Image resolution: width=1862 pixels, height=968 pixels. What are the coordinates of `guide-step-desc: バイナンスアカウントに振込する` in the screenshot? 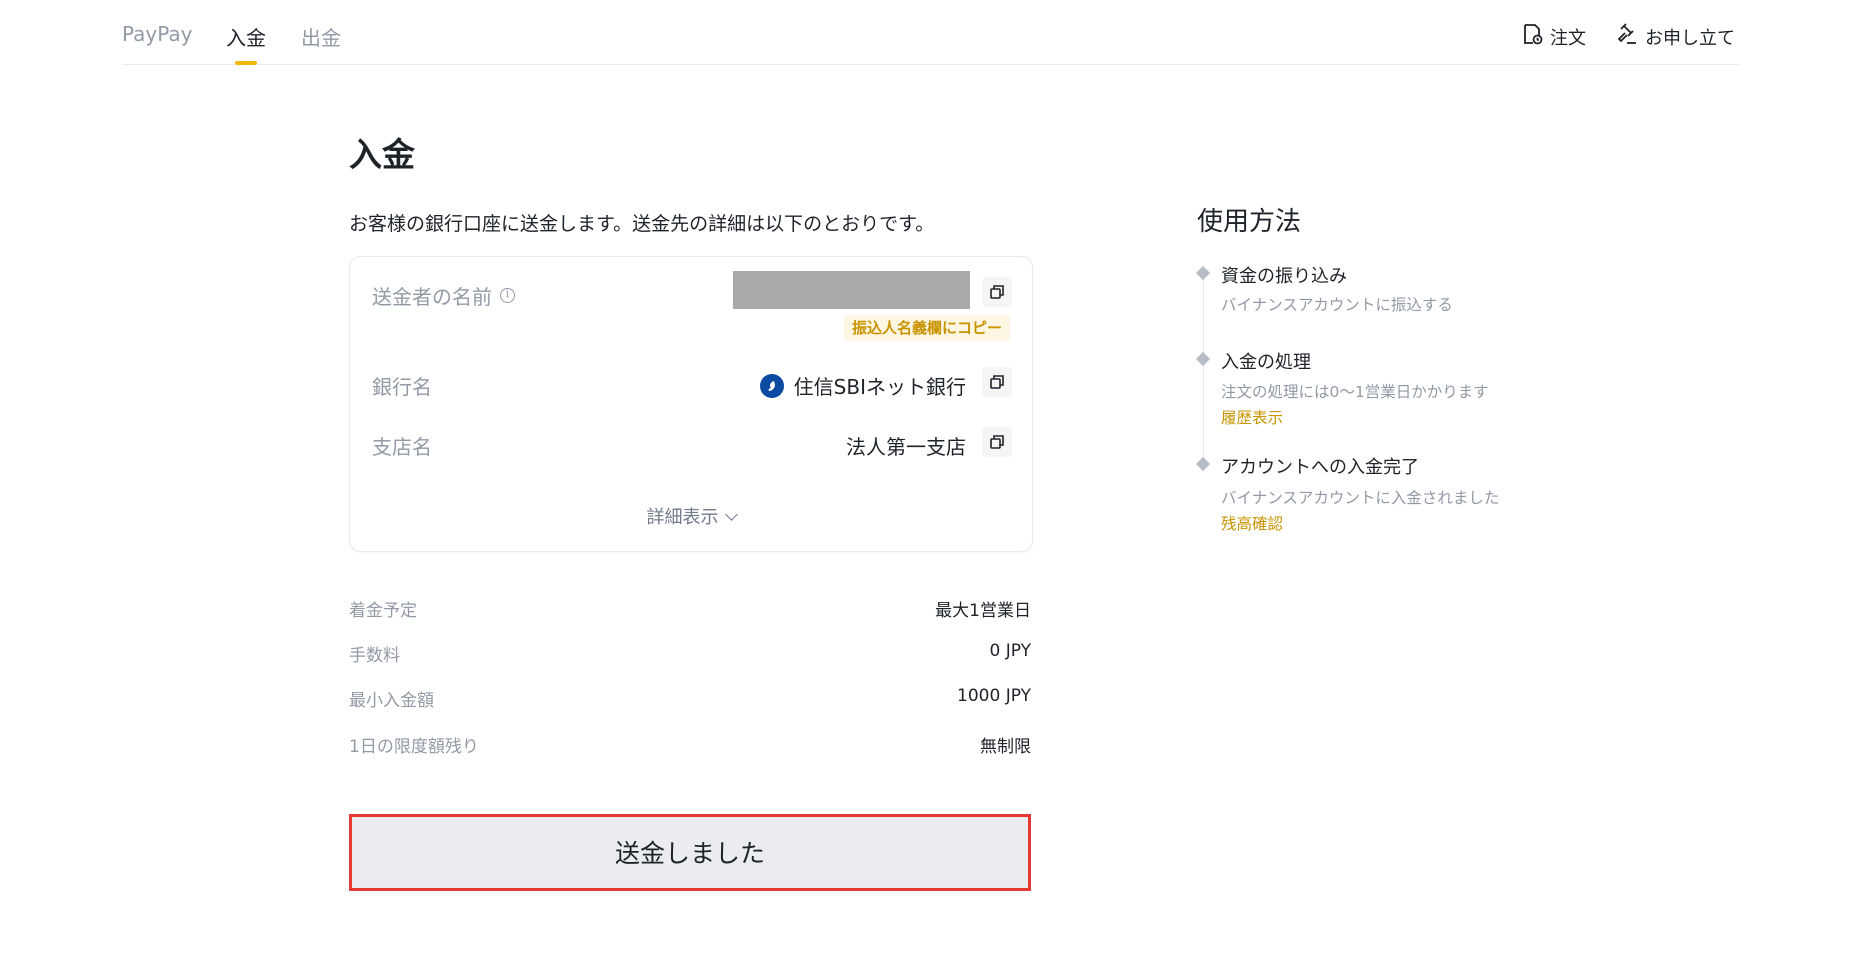 It's located at (1337, 305).